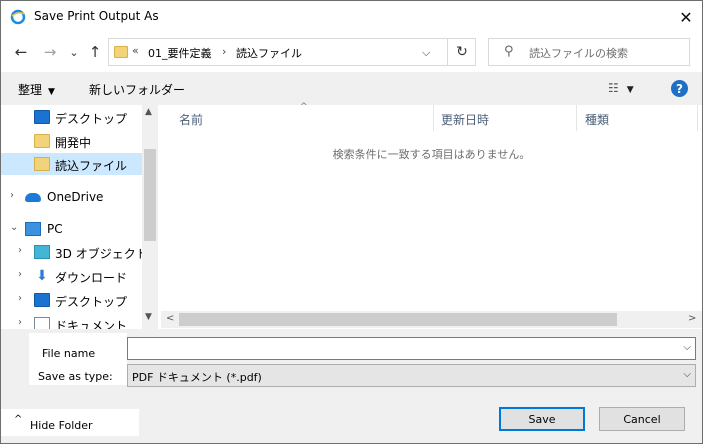 This screenshot has height=444, width=703. Describe the element at coordinates (42, 276) in the screenshot. I see `download-icon: ⬇` at that location.